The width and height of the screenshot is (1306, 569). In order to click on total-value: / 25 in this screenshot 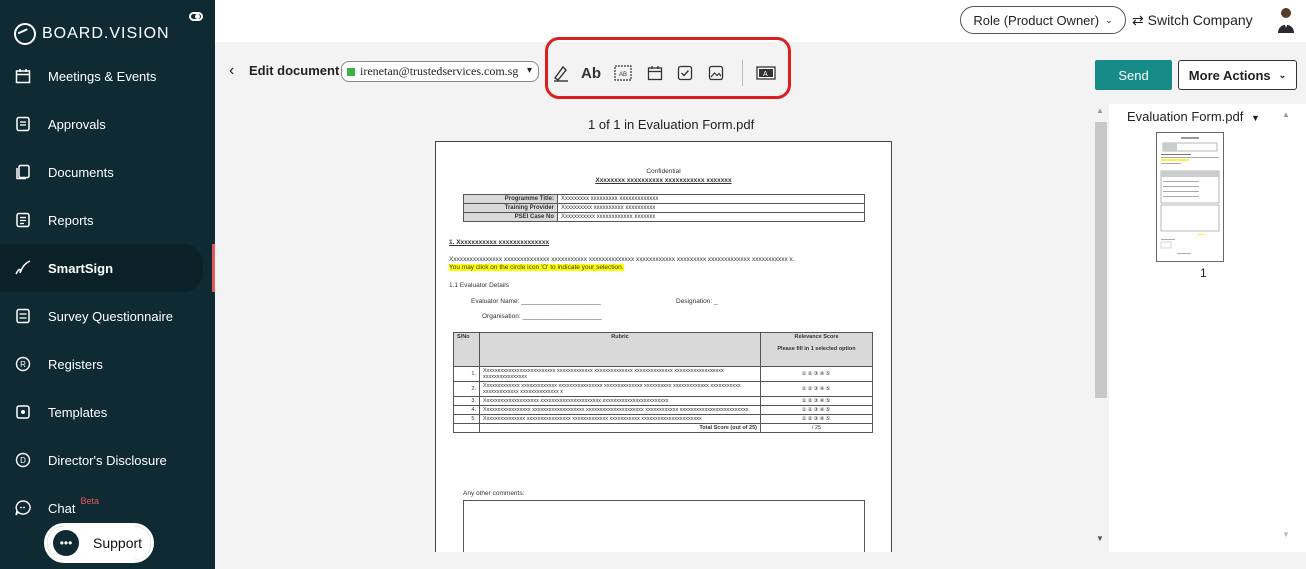, I will do `click(816, 428)`.